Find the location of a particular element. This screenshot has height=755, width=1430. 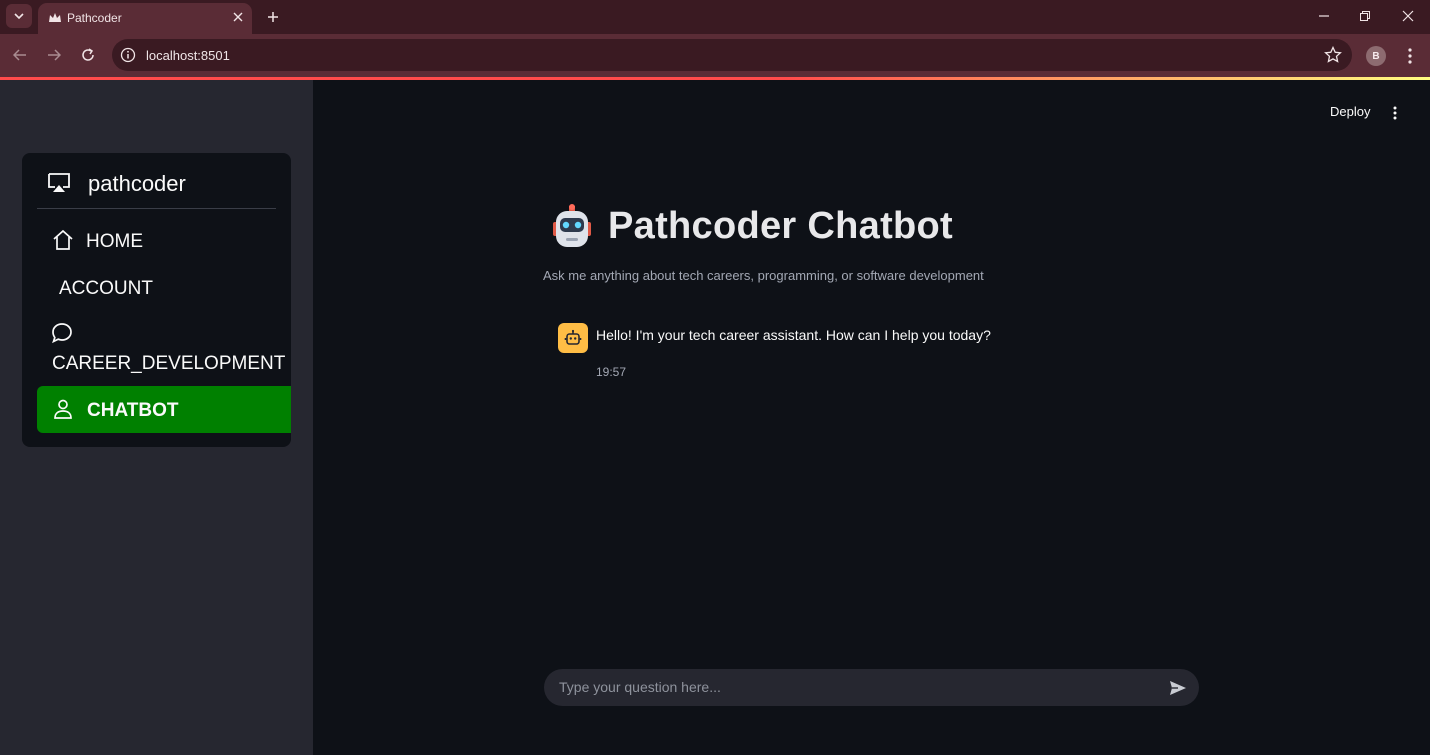

close-window-button is located at coordinates (1408, 16).